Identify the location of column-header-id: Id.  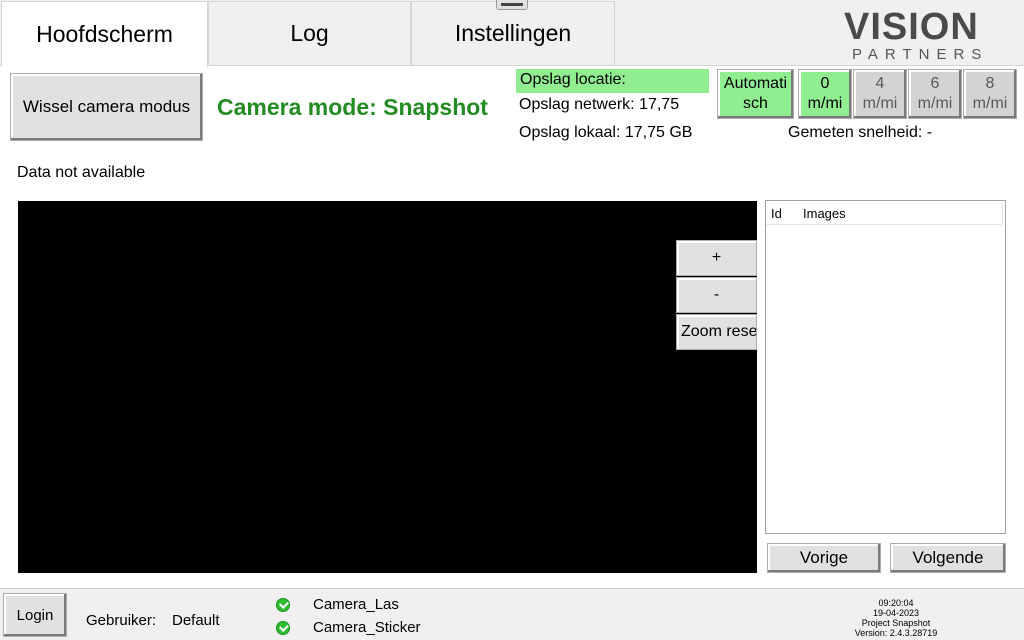
(776, 213).